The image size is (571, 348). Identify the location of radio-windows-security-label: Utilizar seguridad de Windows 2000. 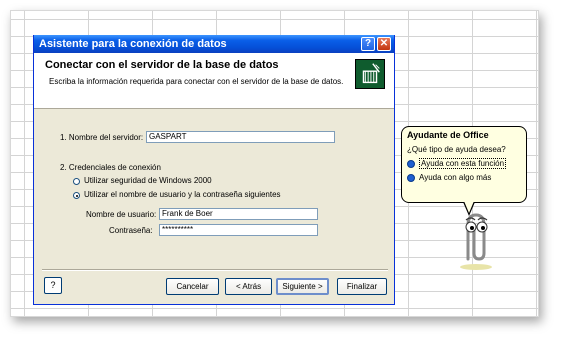
(148, 180).